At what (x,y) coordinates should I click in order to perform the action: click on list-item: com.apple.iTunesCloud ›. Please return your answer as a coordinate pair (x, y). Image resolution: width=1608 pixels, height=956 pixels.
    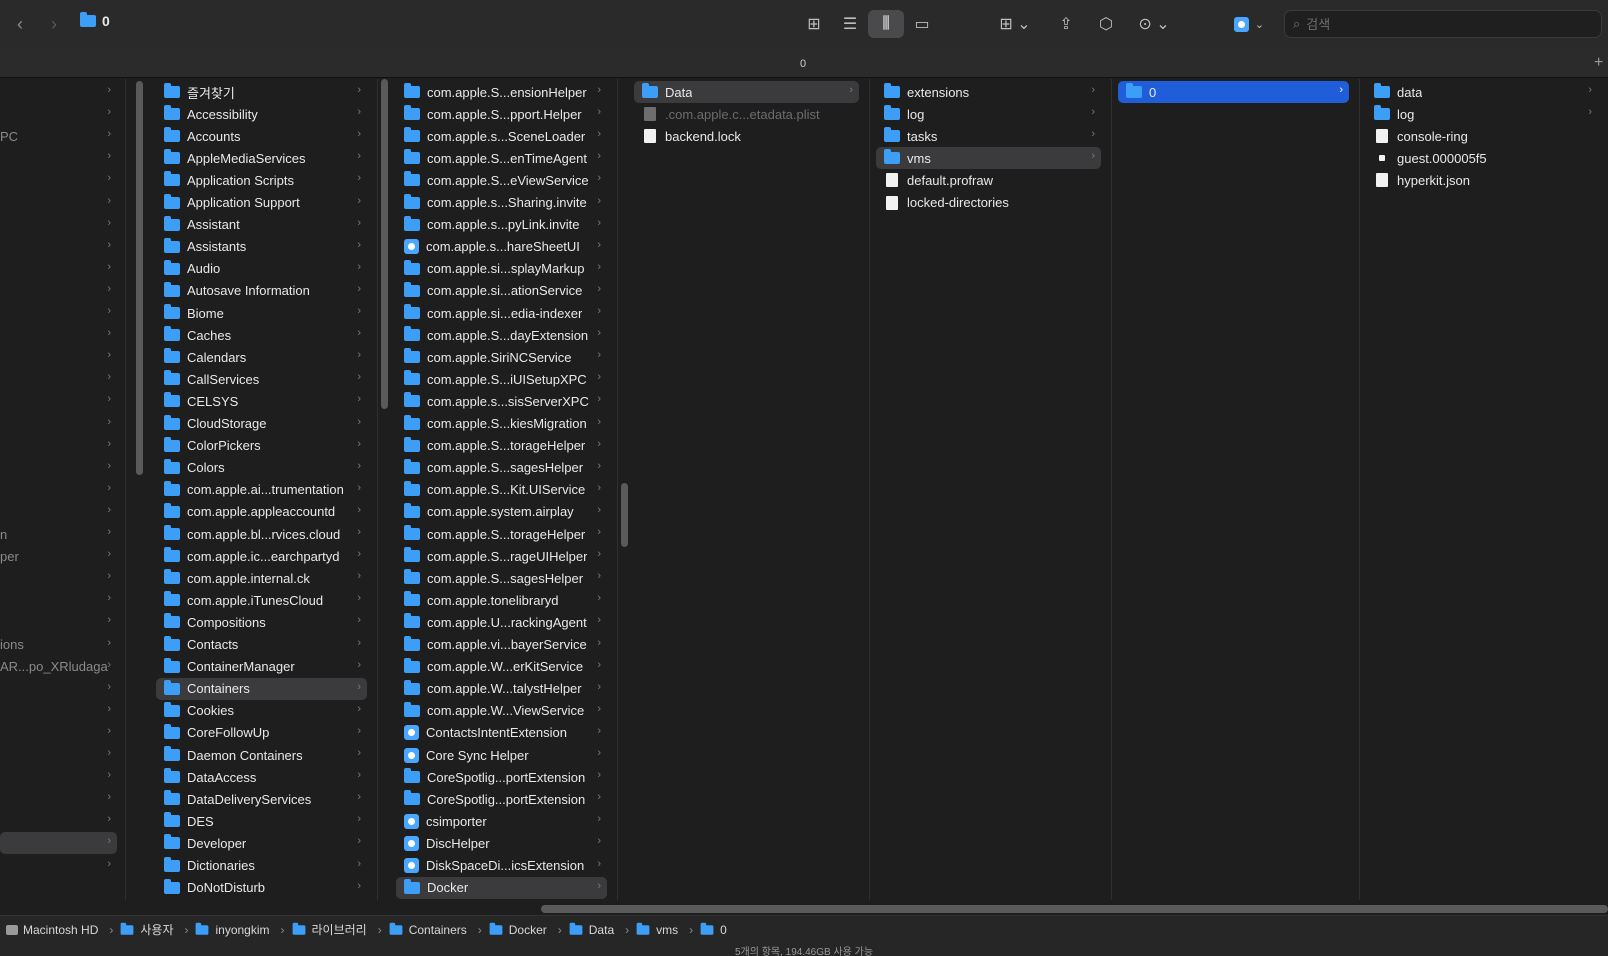
    Looking at the image, I should click on (261, 600).